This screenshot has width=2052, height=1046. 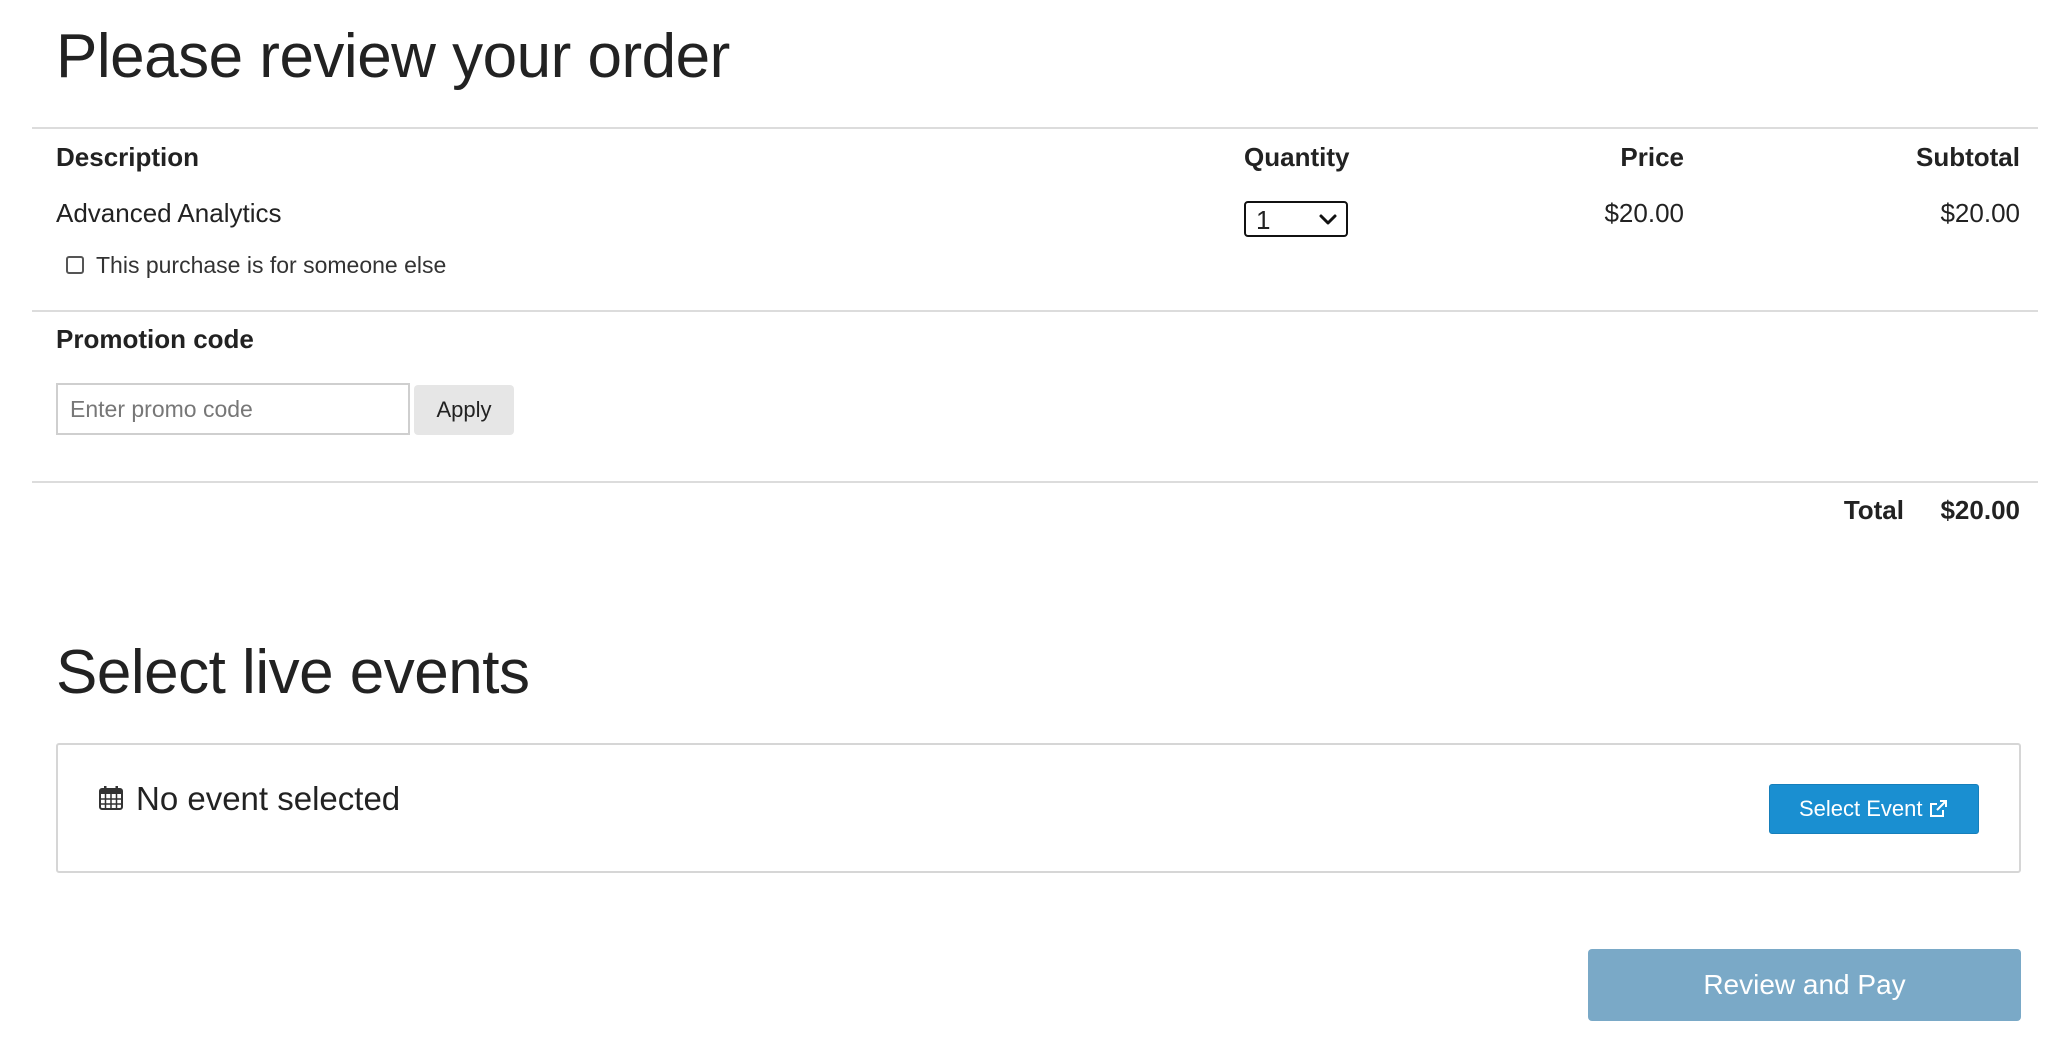 I want to click on gift-purchase-checkbox, so click(x=75, y=265).